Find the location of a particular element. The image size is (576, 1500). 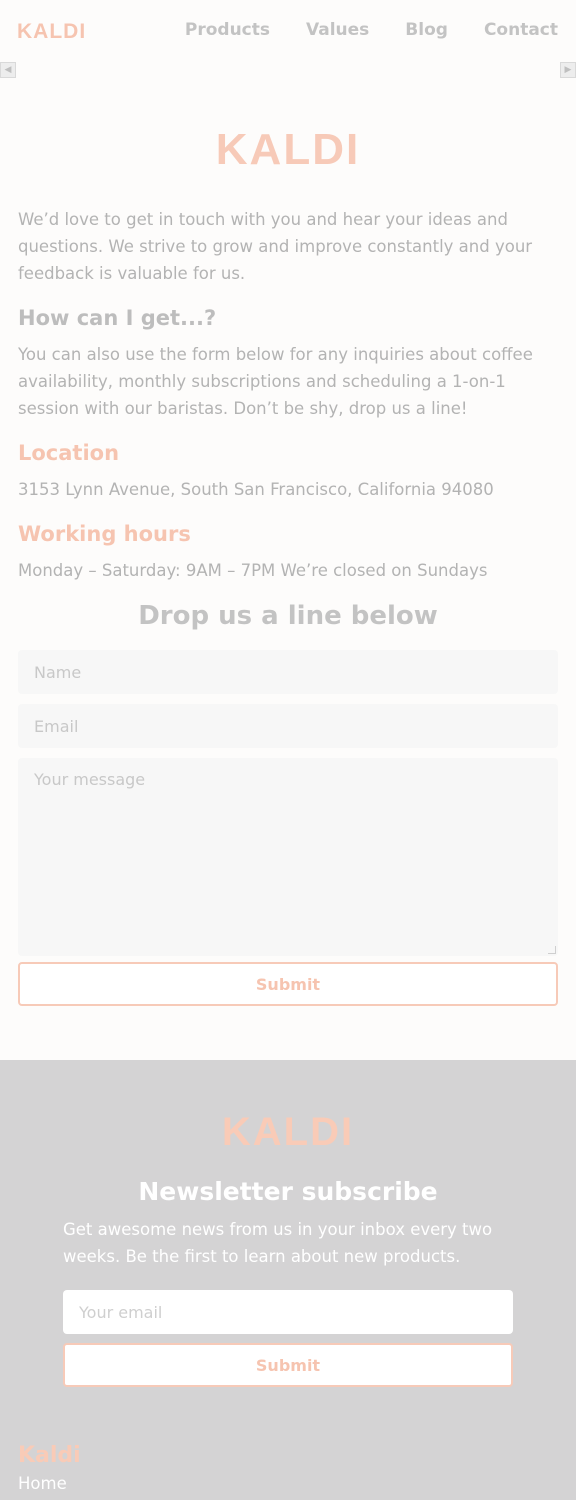

scroll-right-icon: ▶ is located at coordinates (568, 70).